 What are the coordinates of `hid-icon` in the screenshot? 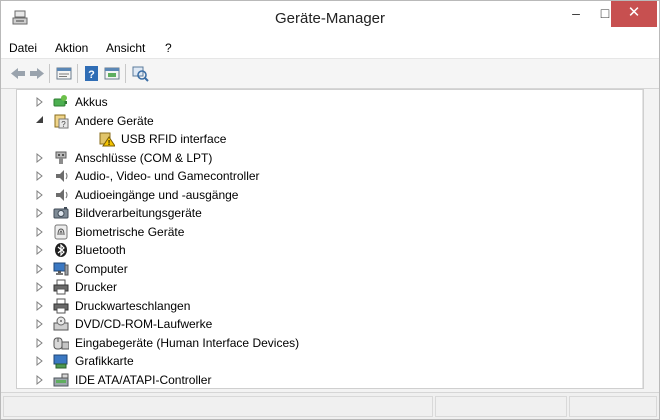 It's located at (61, 343).